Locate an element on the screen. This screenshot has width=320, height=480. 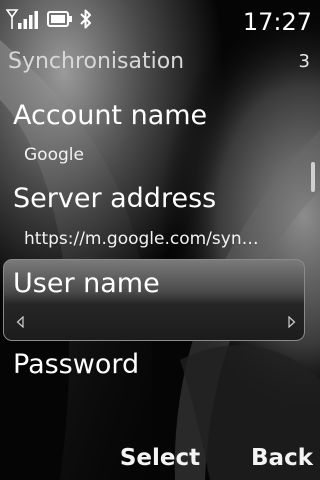
user-name-label: User name is located at coordinates (86, 283).